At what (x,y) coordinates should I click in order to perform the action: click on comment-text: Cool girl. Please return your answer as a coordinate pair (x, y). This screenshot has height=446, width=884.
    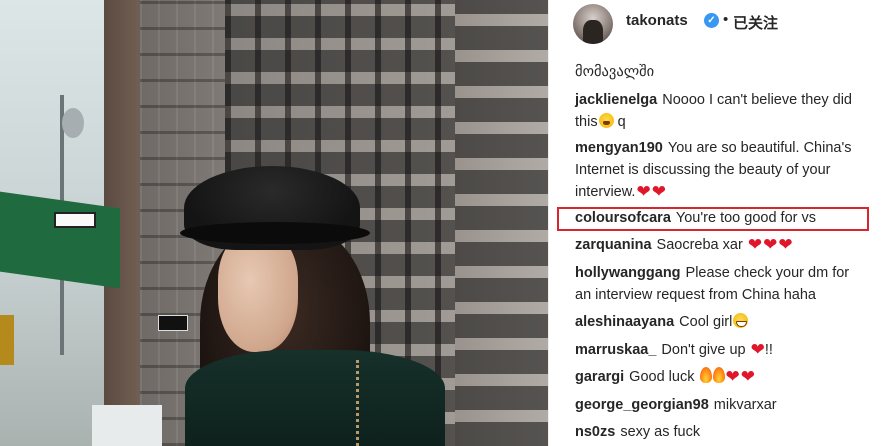
    Looking at the image, I should click on (706, 322).